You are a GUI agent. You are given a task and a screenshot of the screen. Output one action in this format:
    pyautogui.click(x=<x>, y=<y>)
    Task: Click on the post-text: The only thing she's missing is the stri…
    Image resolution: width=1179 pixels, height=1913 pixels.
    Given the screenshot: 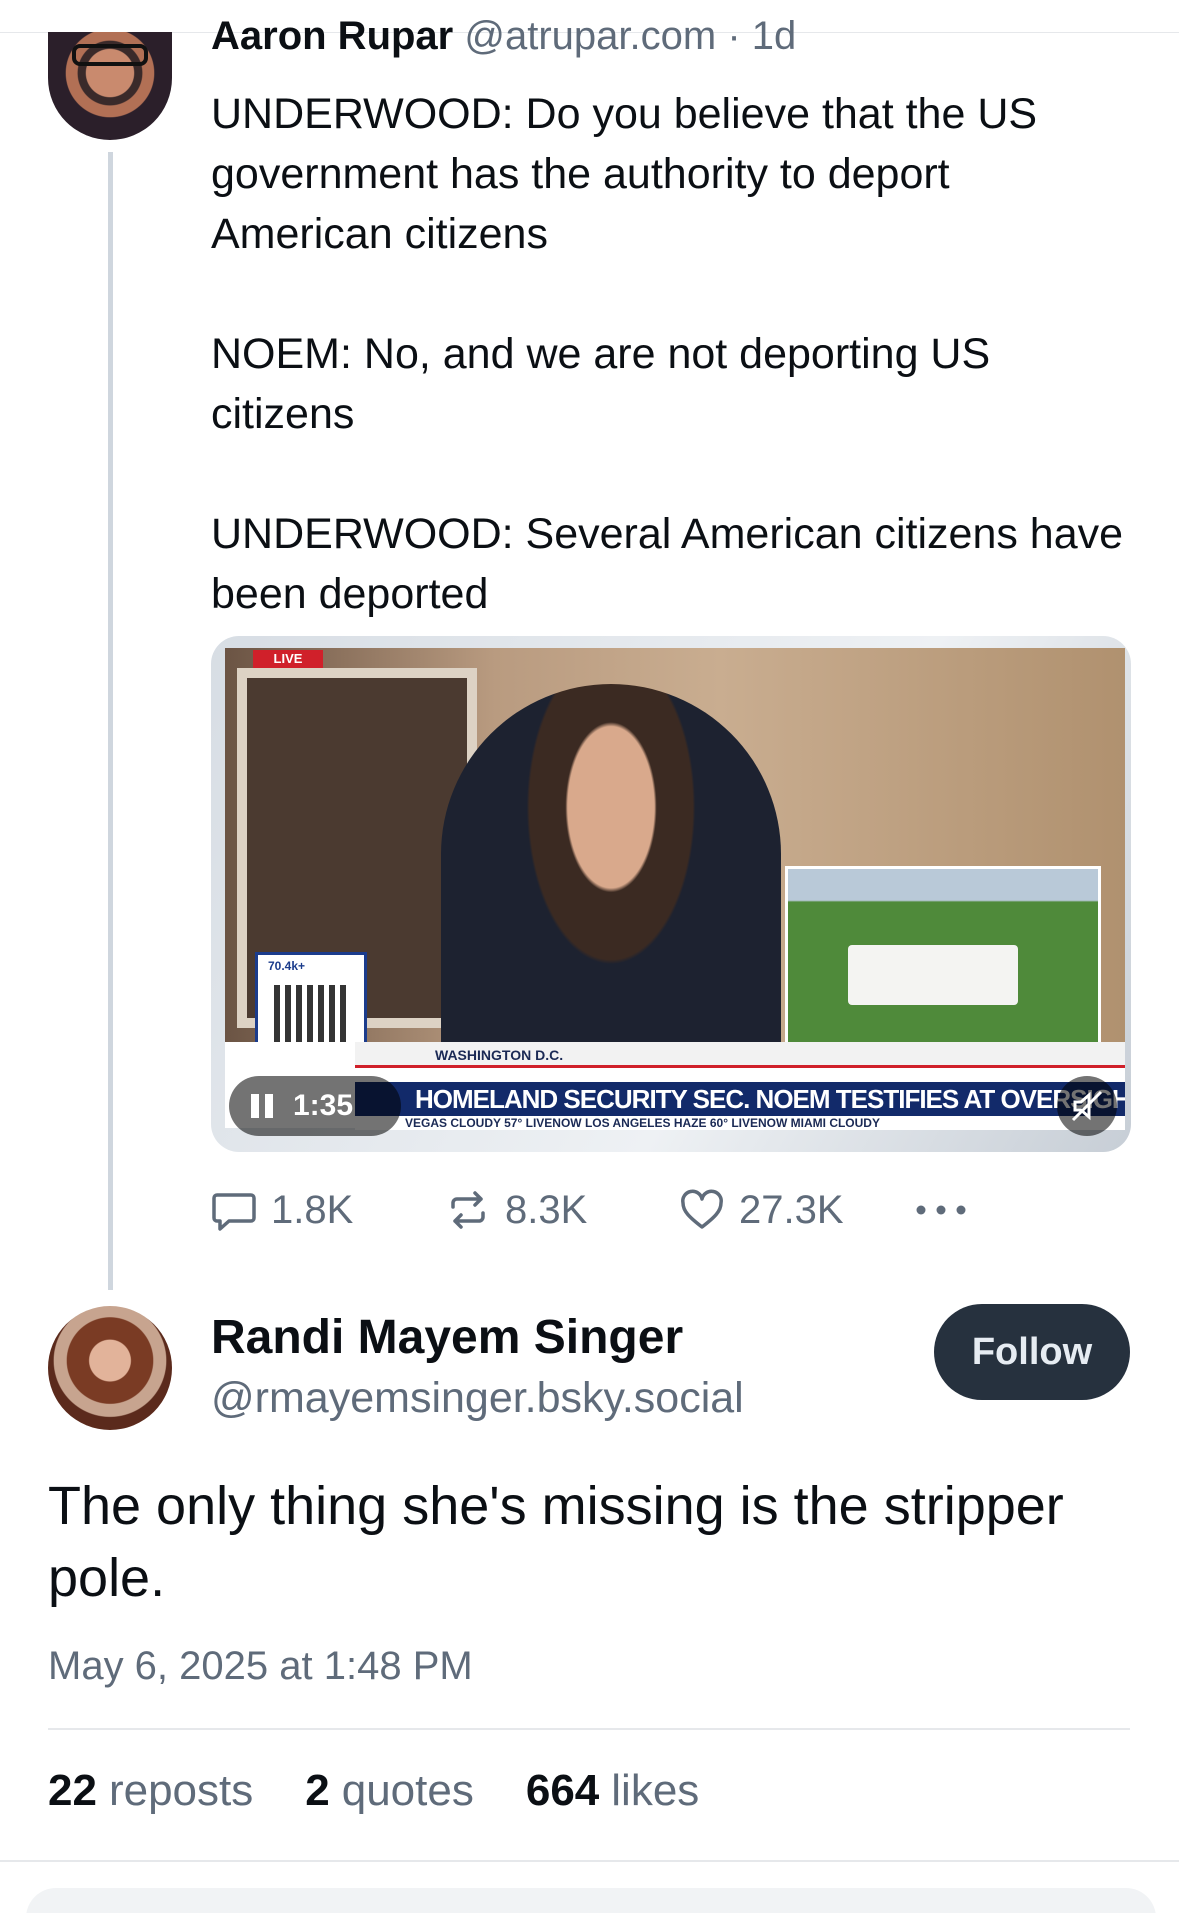 What is the action you would take?
    pyautogui.click(x=556, y=1542)
    